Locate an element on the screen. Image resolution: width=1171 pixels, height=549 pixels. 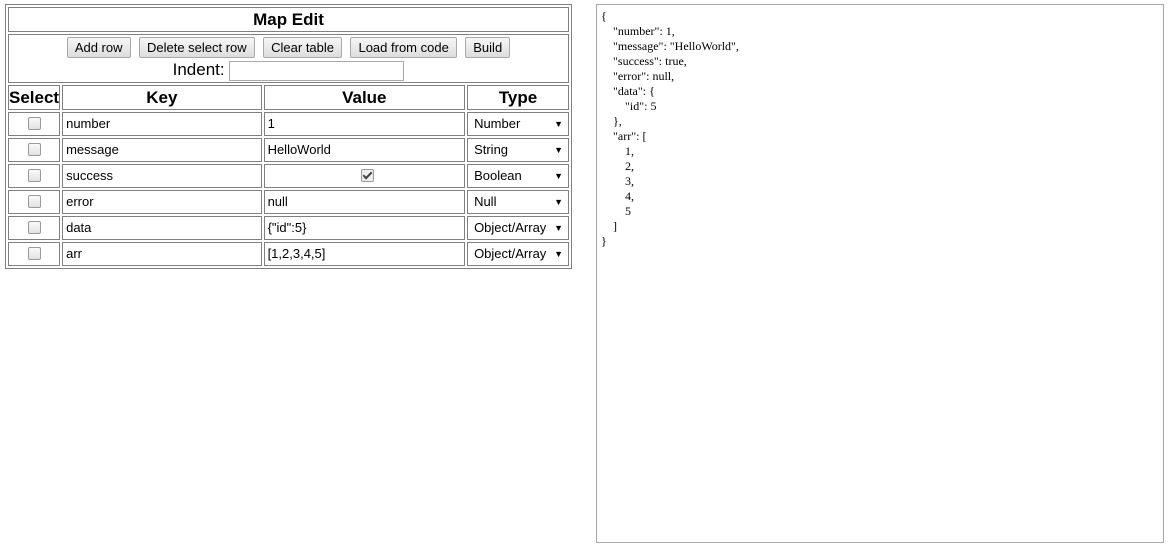
table-row: message HelloWorld String ▼ is located at coordinates (288, 150).